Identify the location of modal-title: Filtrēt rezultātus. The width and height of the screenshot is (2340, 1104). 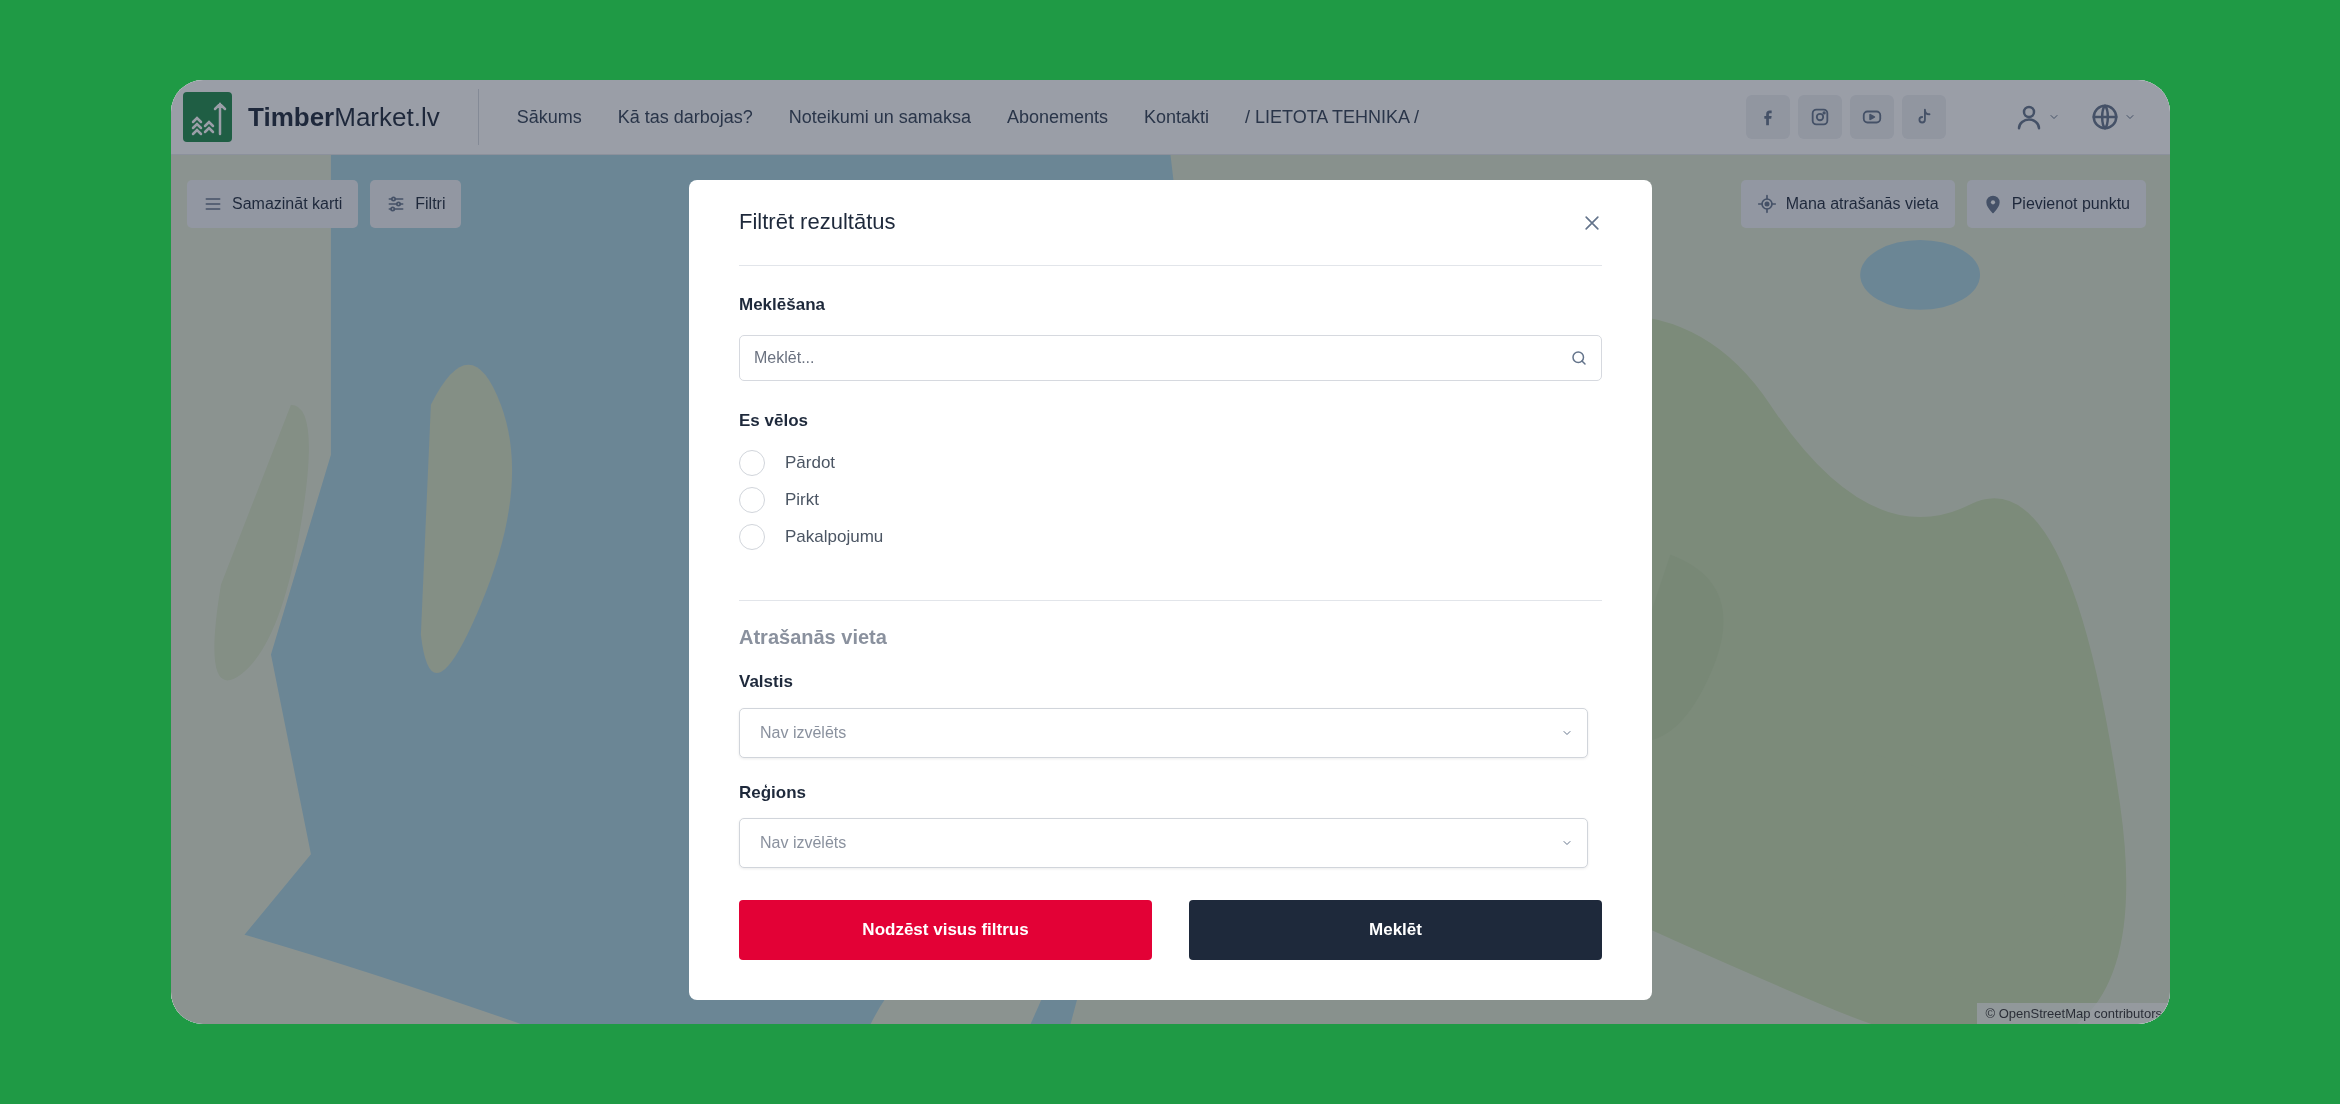
(817, 222).